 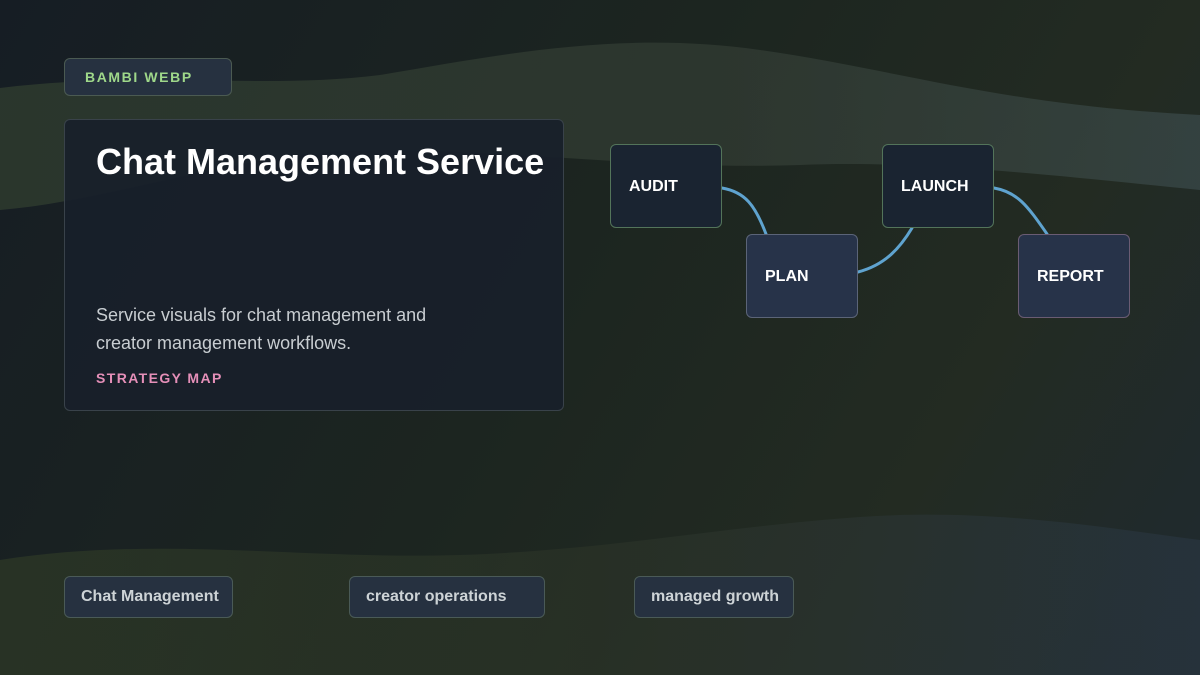 What do you see at coordinates (666, 186) in the screenshot?
I see `flow-node-audit: AUDIT` at bounding box center [666, 186].